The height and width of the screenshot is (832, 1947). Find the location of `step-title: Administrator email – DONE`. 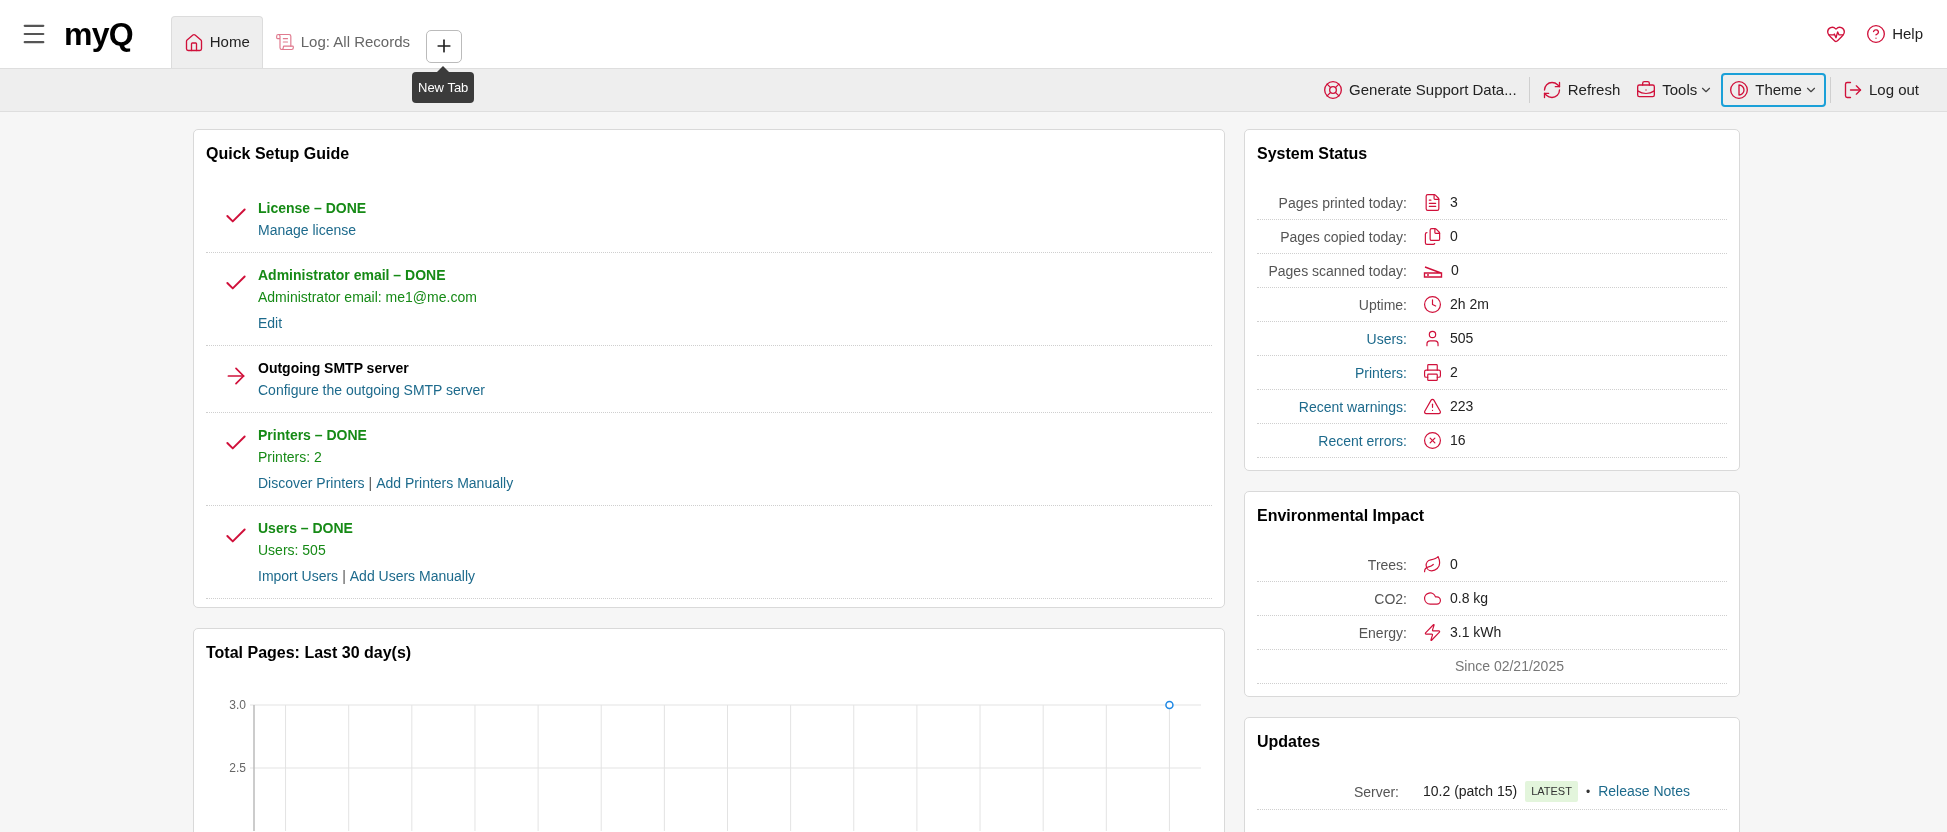

step-title: Administrator email – DONE is located at coordinates (352, 275).